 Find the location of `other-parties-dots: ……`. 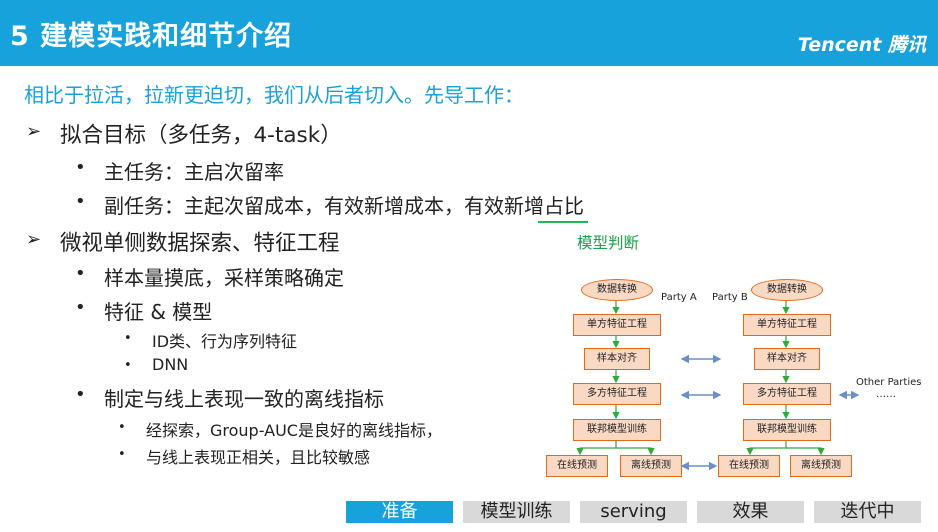

other-parties-dots: …… is located at coordinates (886, 394).